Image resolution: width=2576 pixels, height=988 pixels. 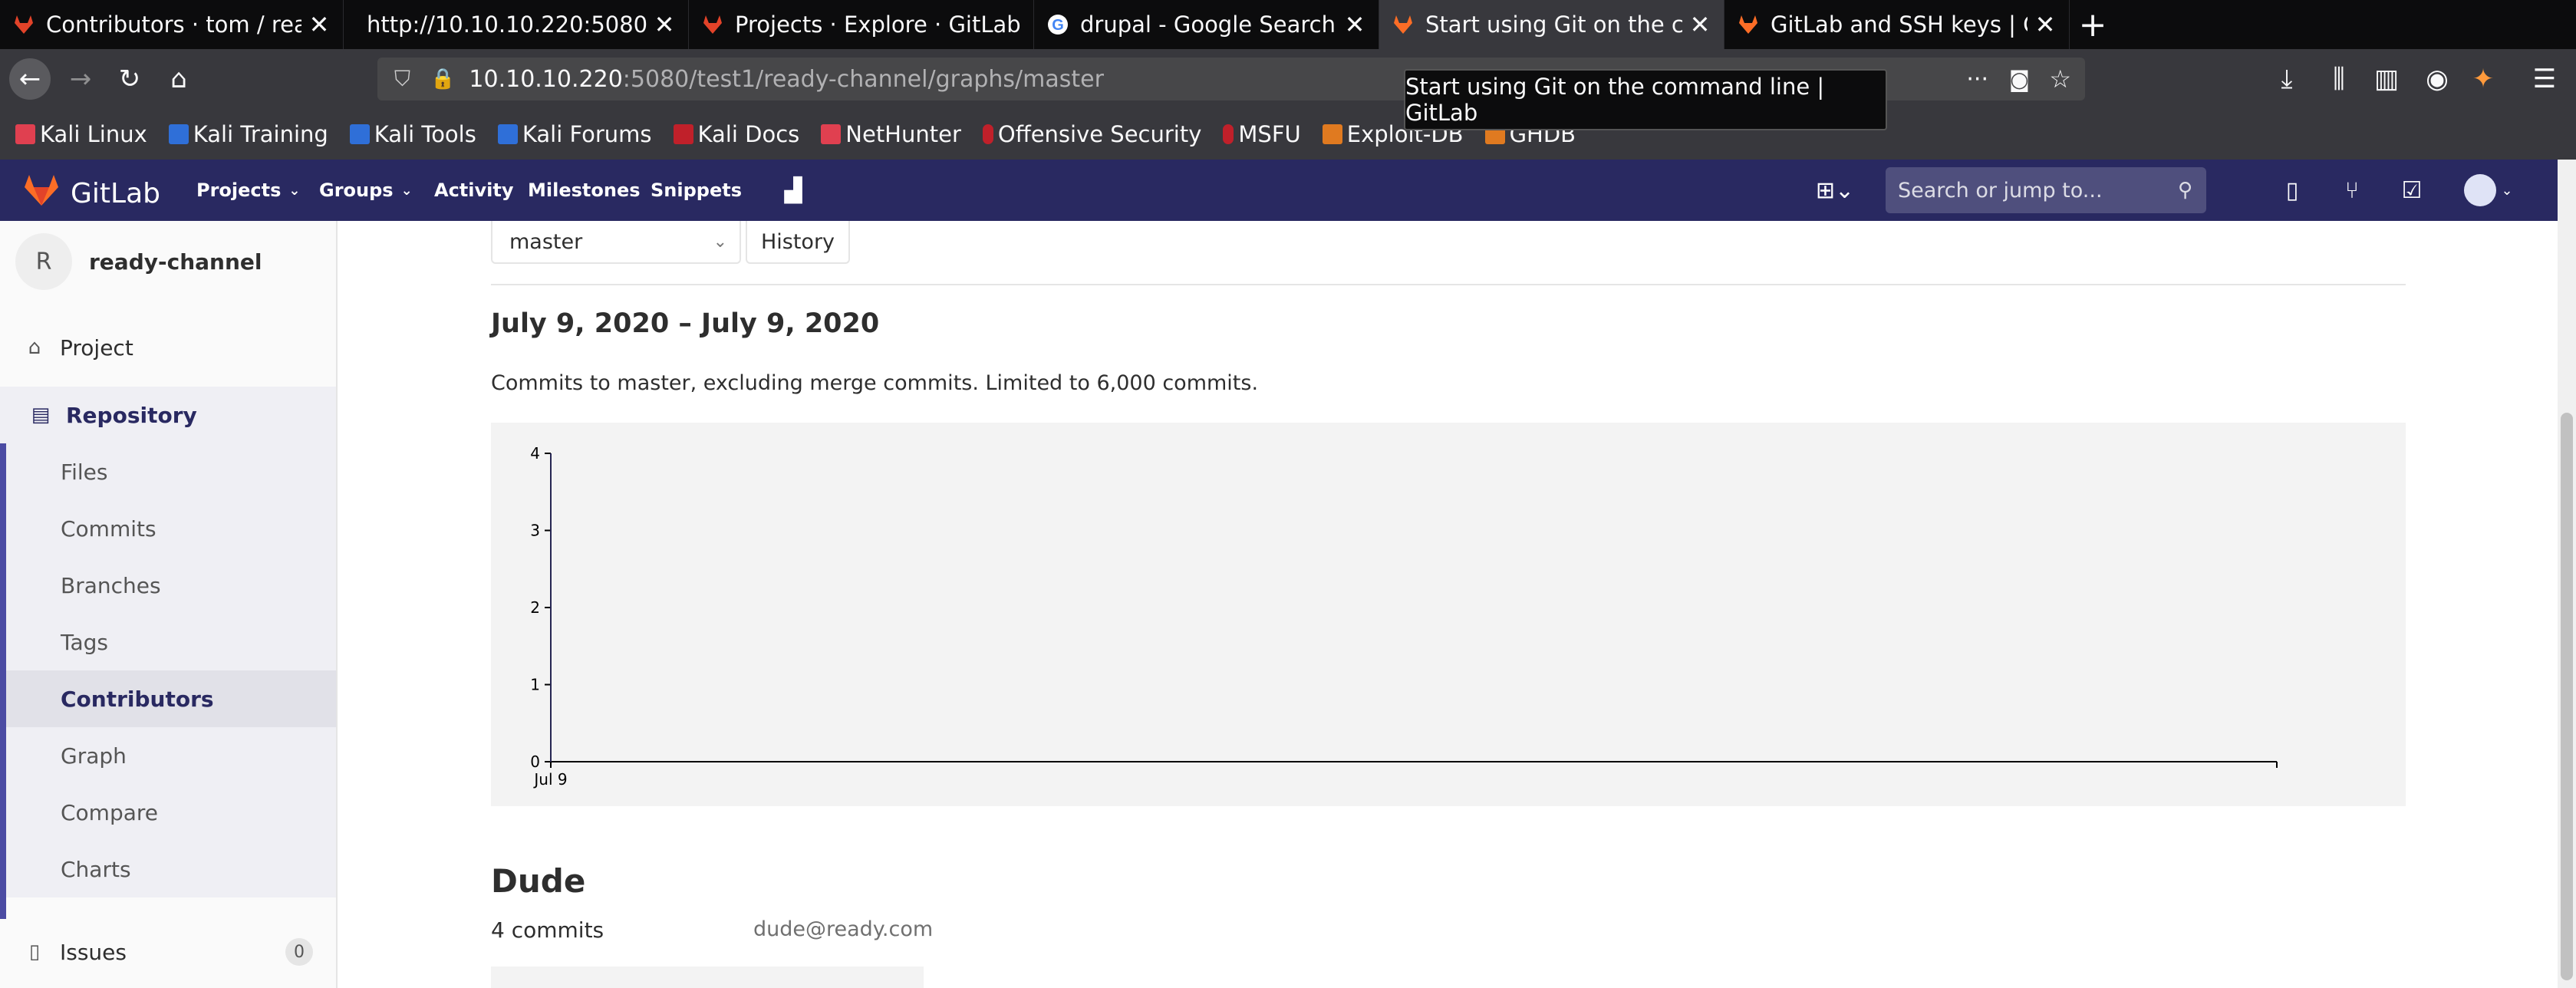 I want to click on bookmark-kali-training: Kali Training, so click(x=248, y=134).